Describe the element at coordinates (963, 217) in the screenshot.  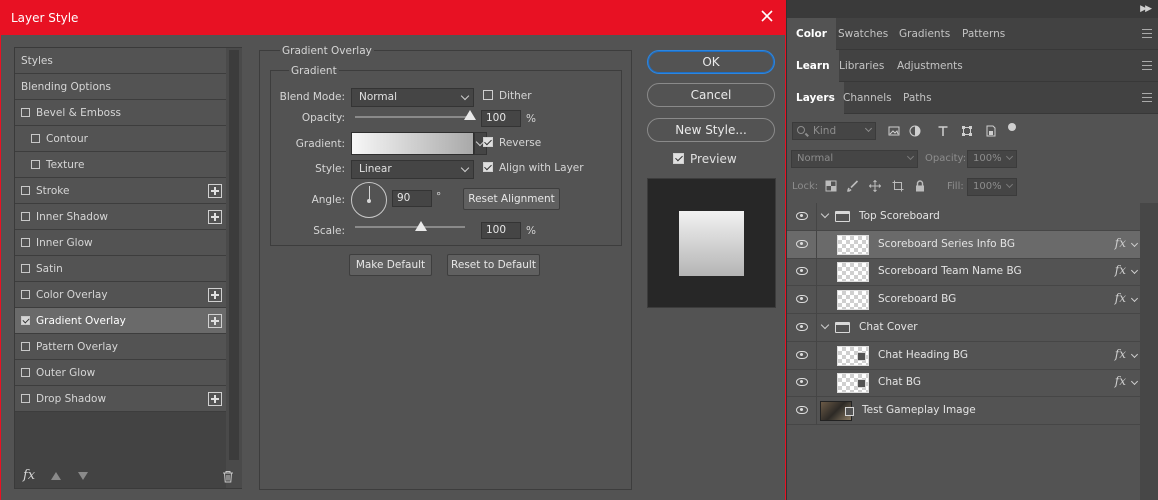
I see `layer-row-top-scoreboard: Top Scoreboard` at that location.